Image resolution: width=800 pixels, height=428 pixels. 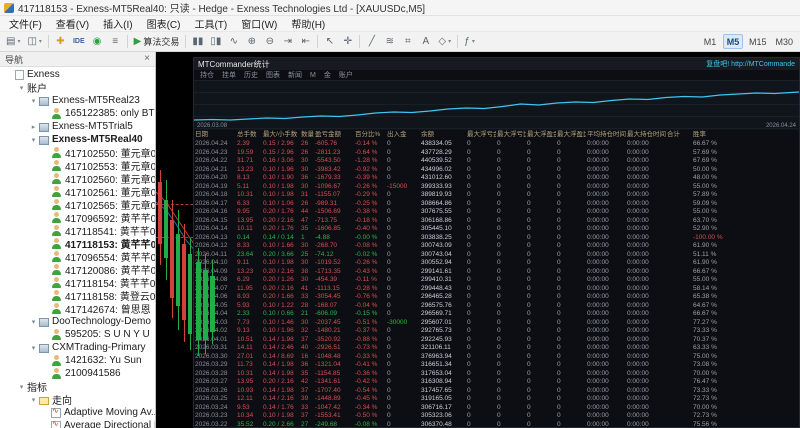 What do you see at coordinates (77, 217) in the screenshot?
I see `tree-item: 417096592: 黄芊芊02` at bounding box center [77, 217].